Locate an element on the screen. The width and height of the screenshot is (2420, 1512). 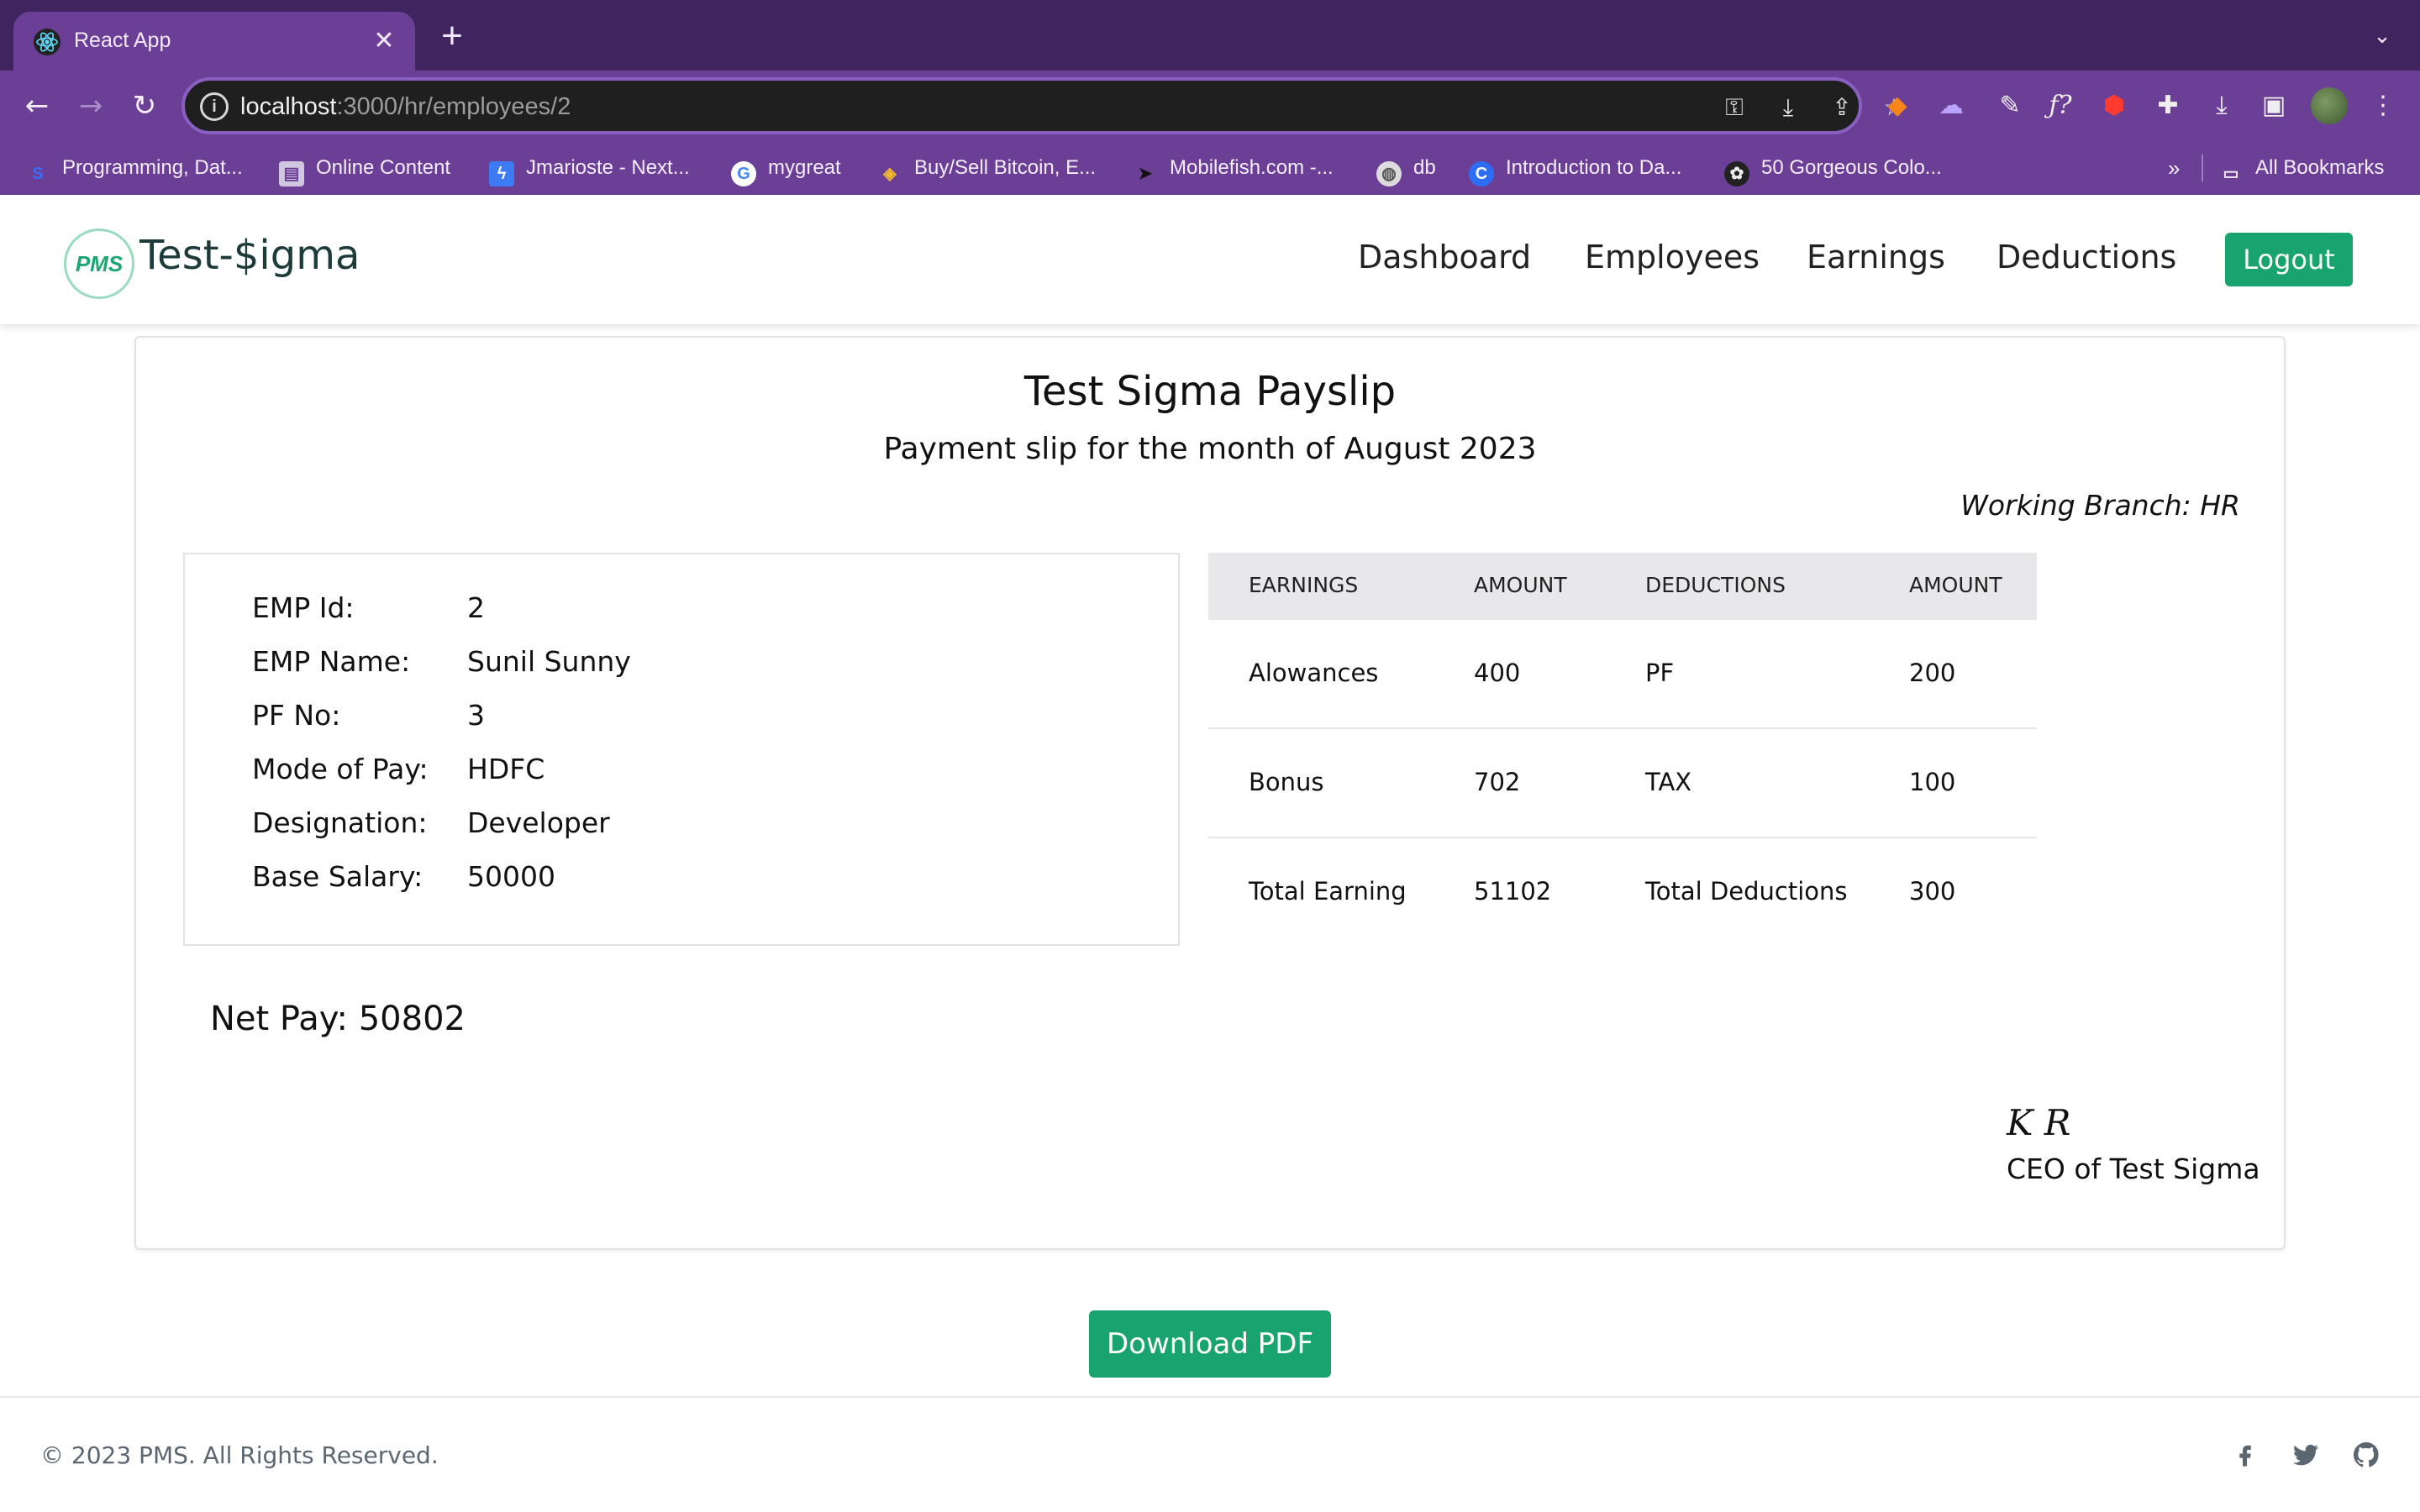
payslip-title: Test Sigma Payslip is located at coordinates (1210, 391).